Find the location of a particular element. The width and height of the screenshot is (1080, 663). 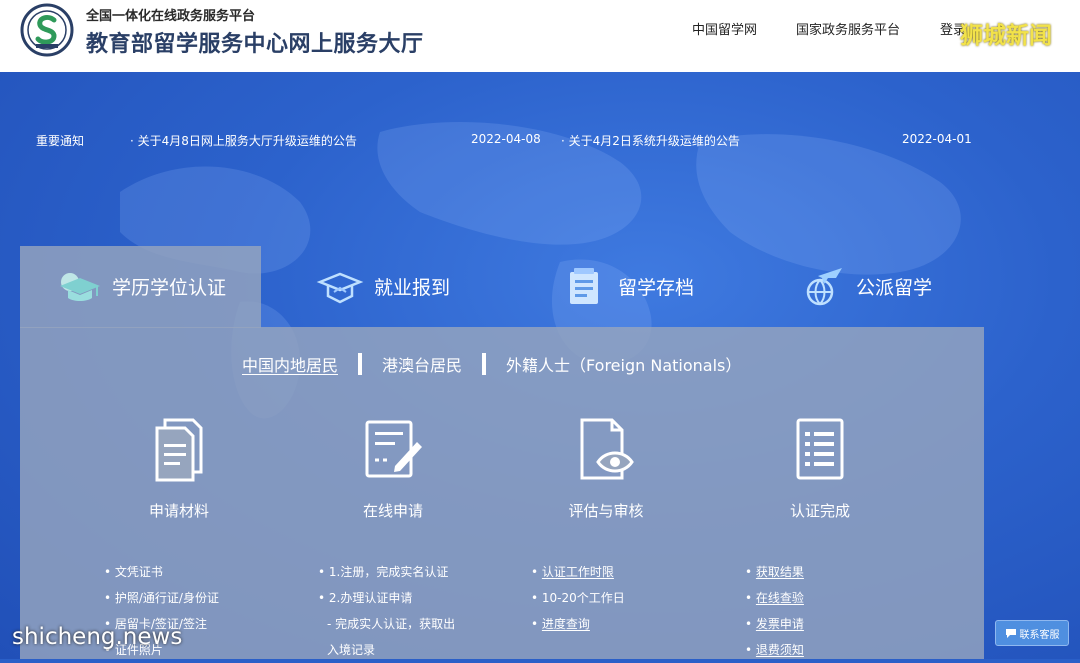

list-item: • 退费须知 is located at coordinates (774, 650).